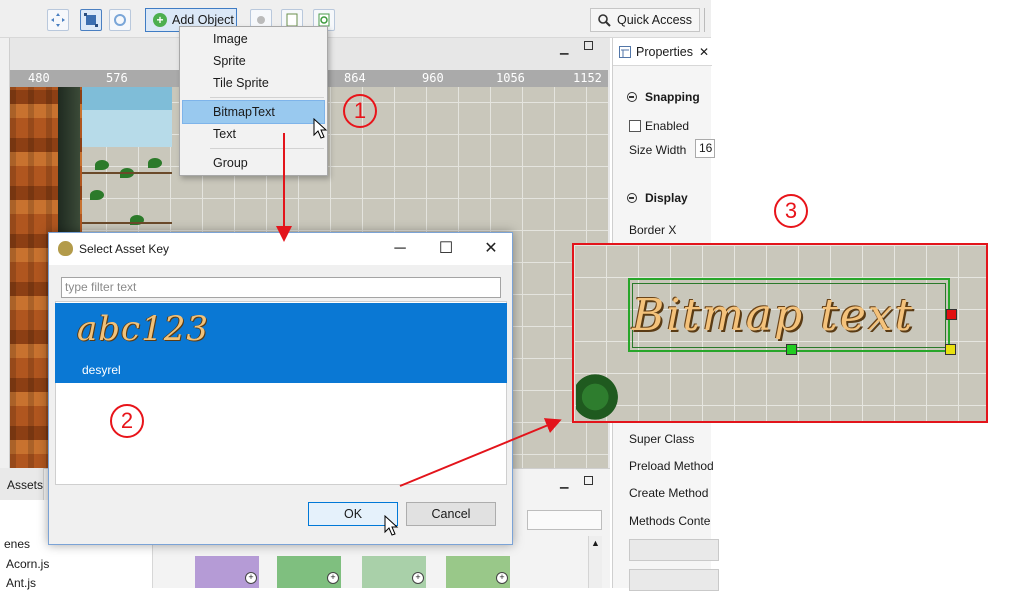  I want to click on step-1-badge: 1, so click(360, 111).